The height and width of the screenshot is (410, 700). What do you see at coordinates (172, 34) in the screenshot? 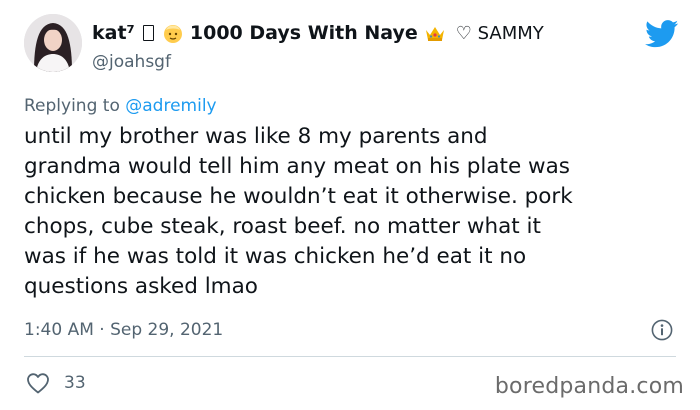
I see `baby-face-emoji-icon` at bounding box center [172, 34].